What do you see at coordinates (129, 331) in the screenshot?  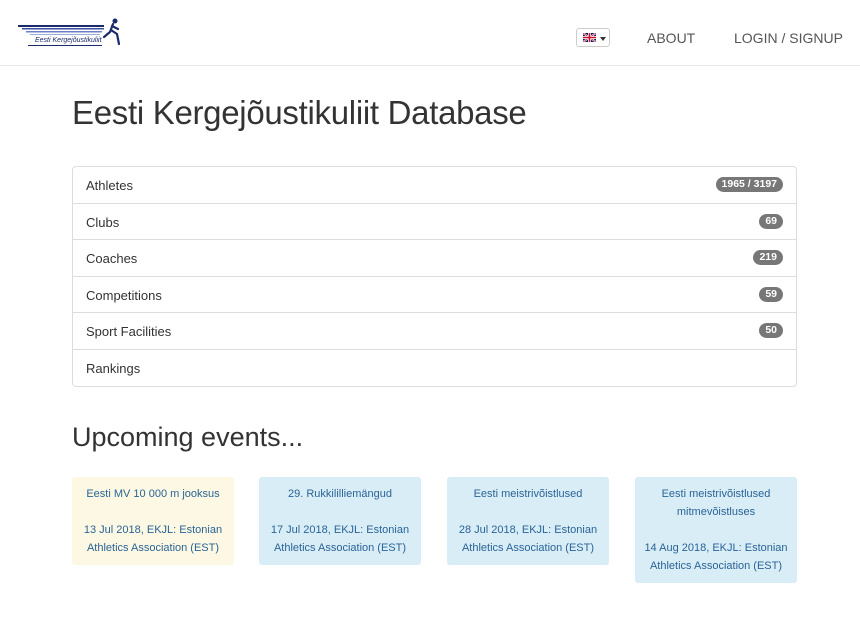 I see `list-item-label: Sport Facilities` at bounding box center [129, 331].